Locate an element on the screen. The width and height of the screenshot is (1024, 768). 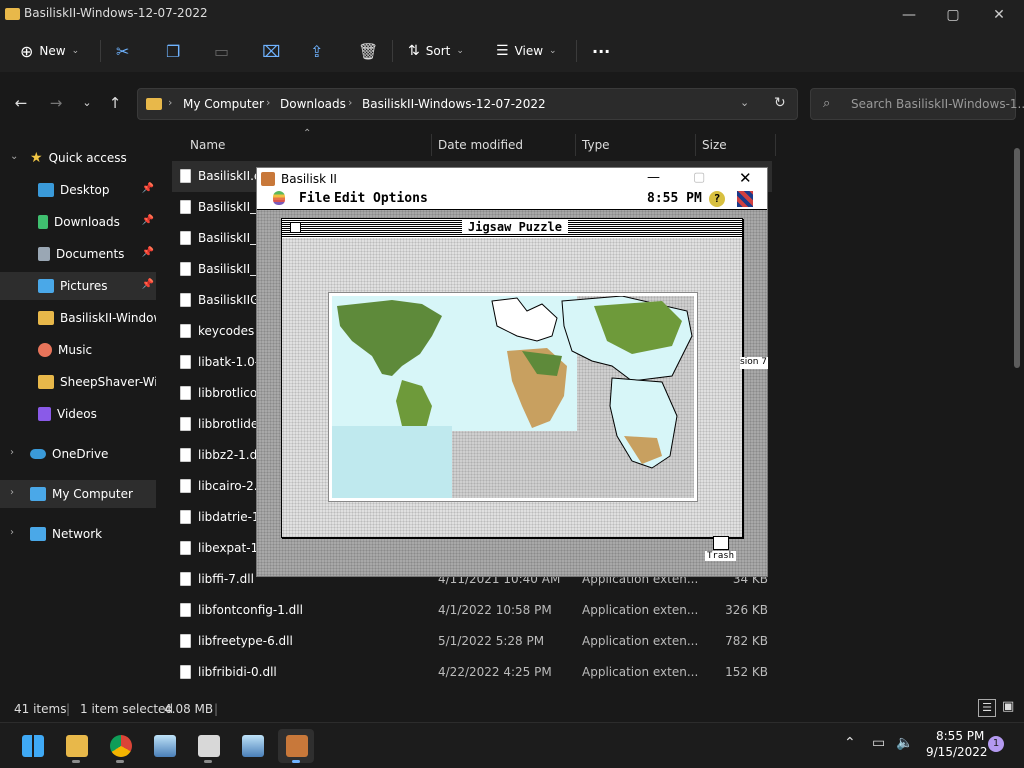
nav-item-sheepshaver-folder: SheepShaver-Wind is located at coordinates (78, 382).